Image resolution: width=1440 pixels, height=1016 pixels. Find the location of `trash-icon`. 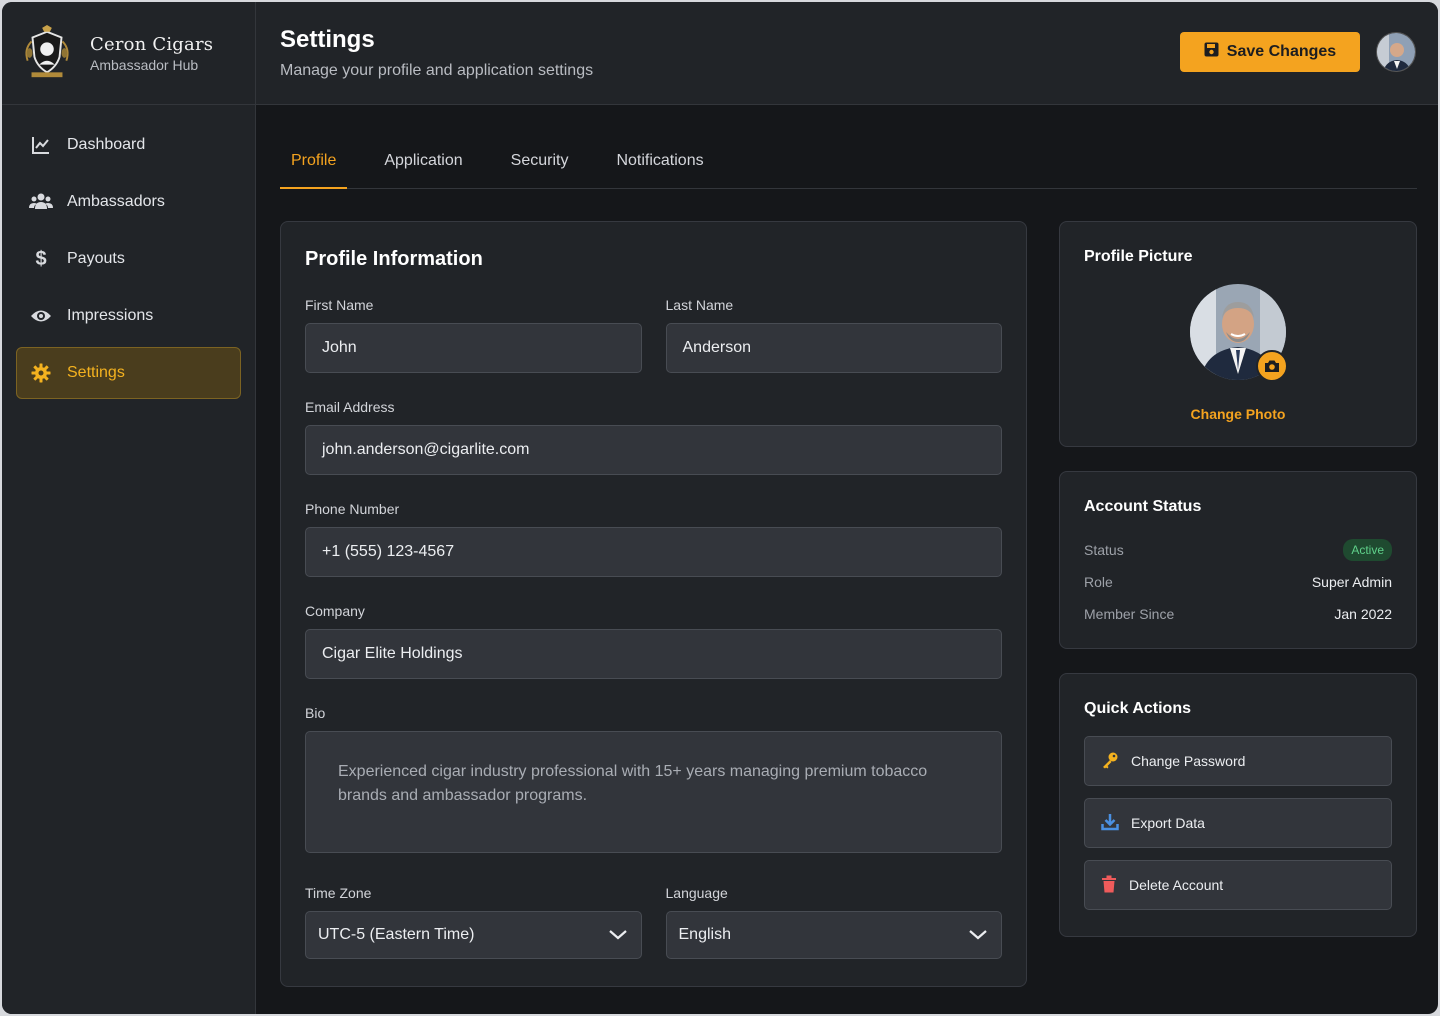

trash-icon is located at coordinates (1109, 885).